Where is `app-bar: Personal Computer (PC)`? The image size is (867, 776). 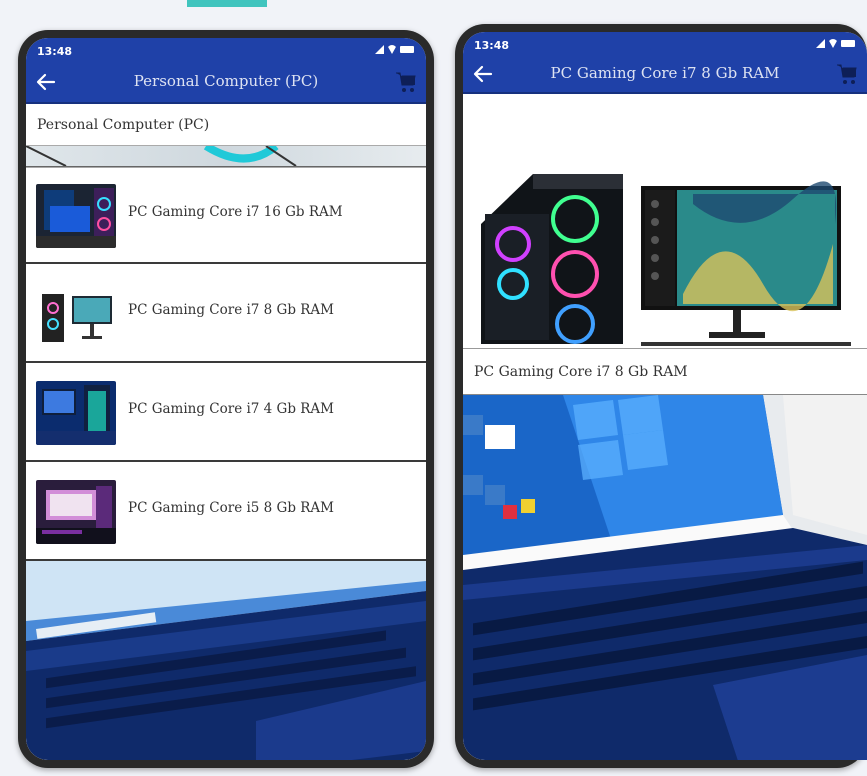 app-bar: Personal Computer (PC) is located at coordinates (226, 83).